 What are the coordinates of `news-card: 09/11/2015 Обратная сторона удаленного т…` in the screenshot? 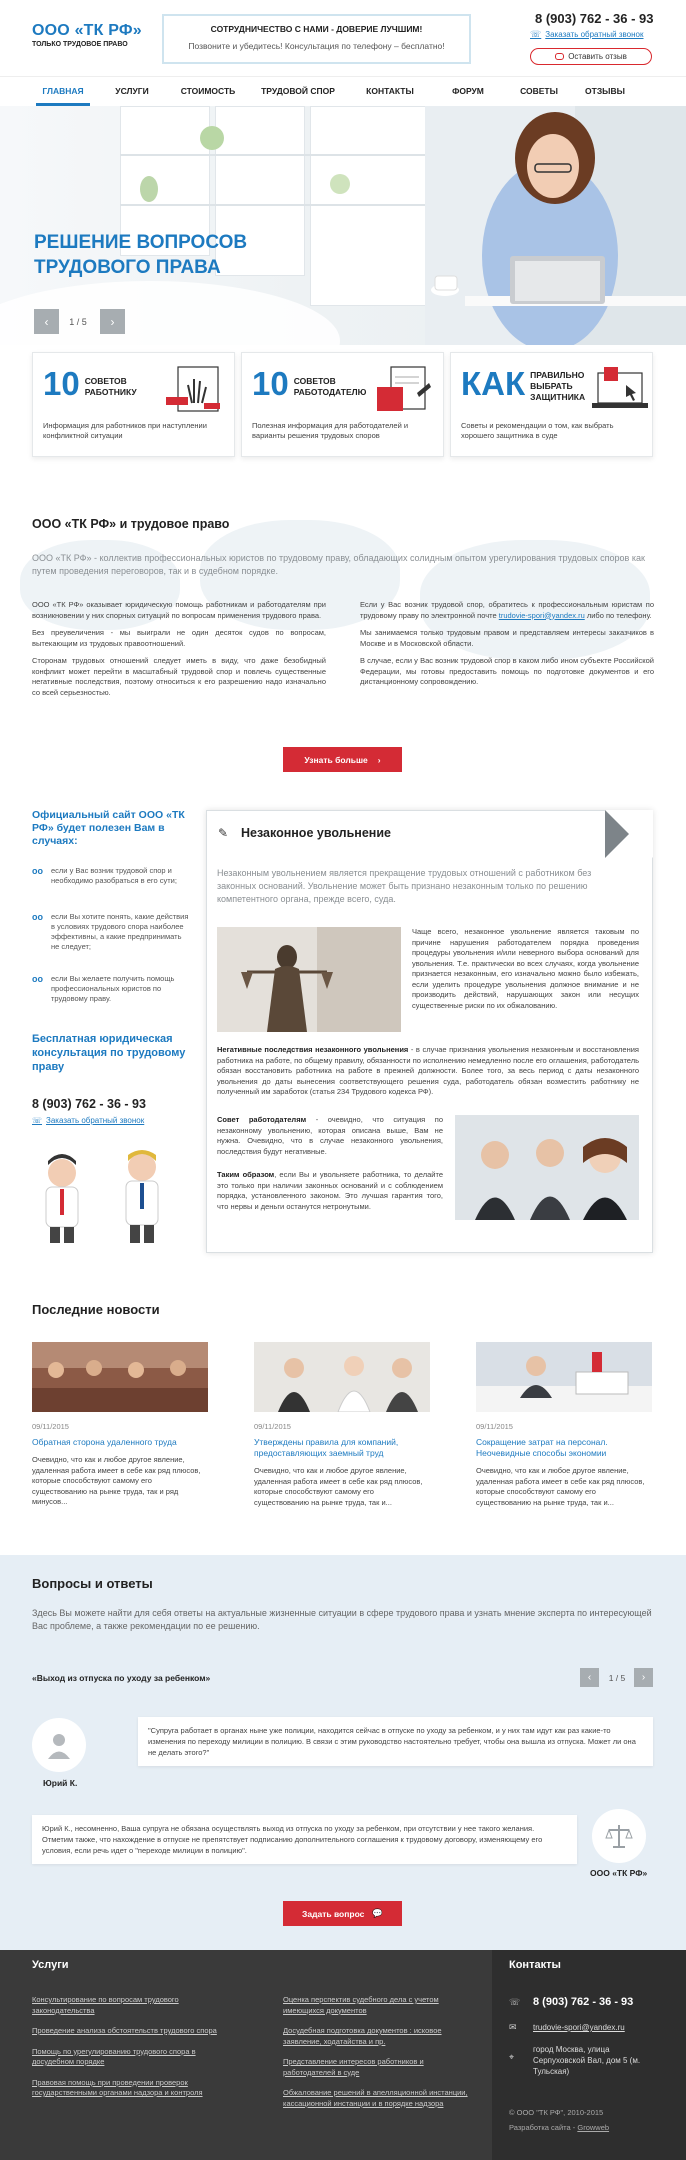 It's located at (120, 1425).